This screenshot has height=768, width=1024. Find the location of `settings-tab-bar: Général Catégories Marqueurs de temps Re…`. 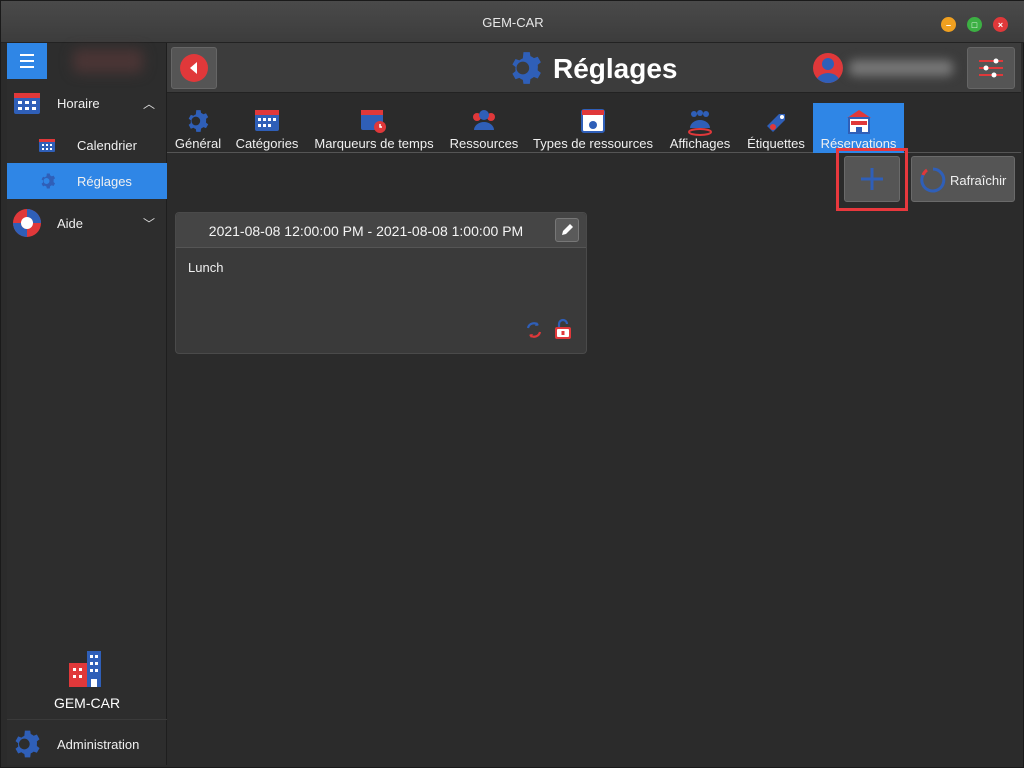

settings-tab-bar: Général Catégories Marqueurs de temps Re… is located at coordinates (594, 128).